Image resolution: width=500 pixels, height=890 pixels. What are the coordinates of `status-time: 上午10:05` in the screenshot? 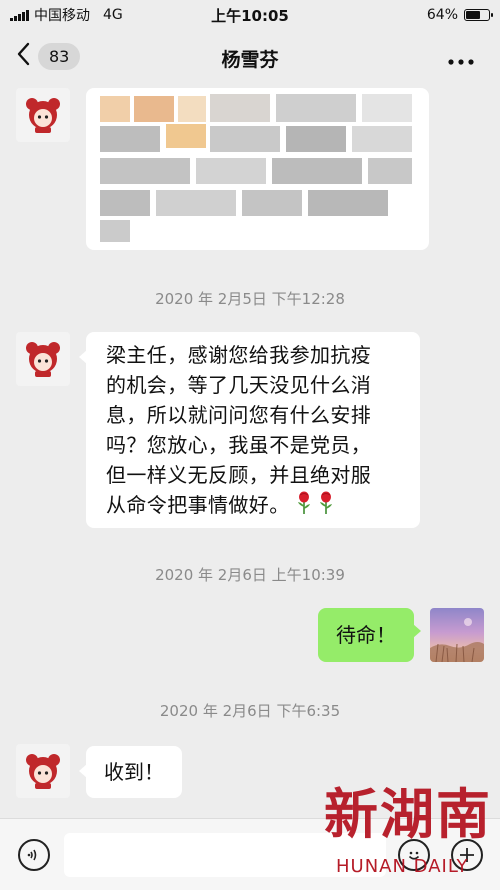 It's located at (250, 15).